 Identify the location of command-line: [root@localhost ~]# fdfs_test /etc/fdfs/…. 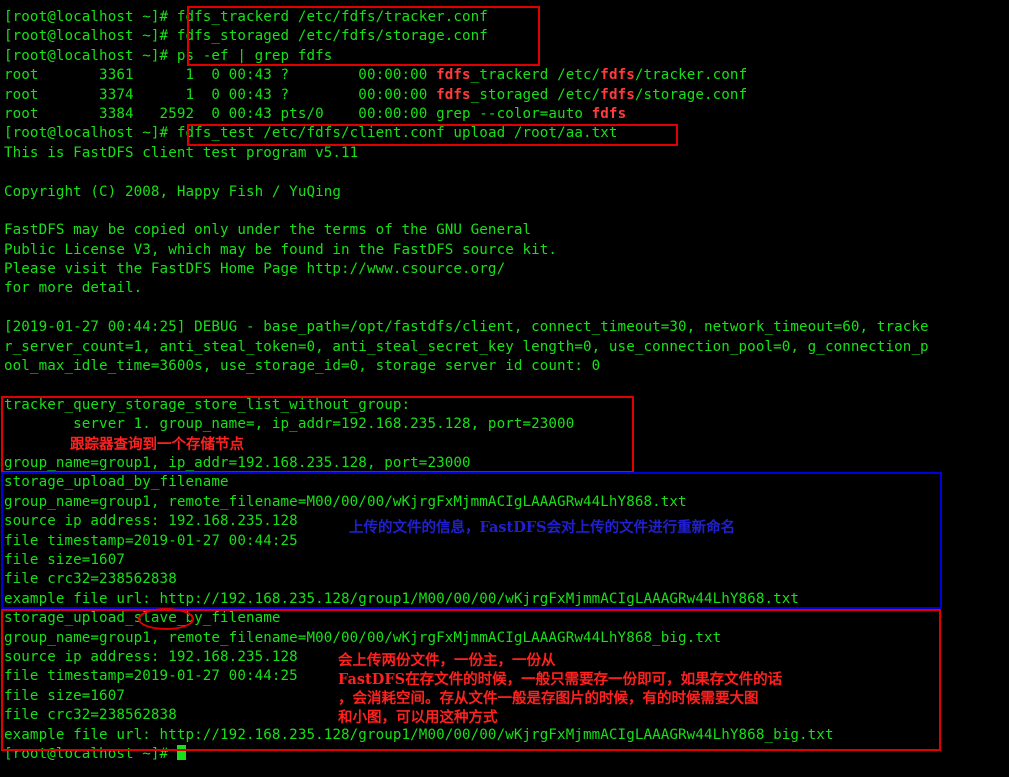
(311, 133).